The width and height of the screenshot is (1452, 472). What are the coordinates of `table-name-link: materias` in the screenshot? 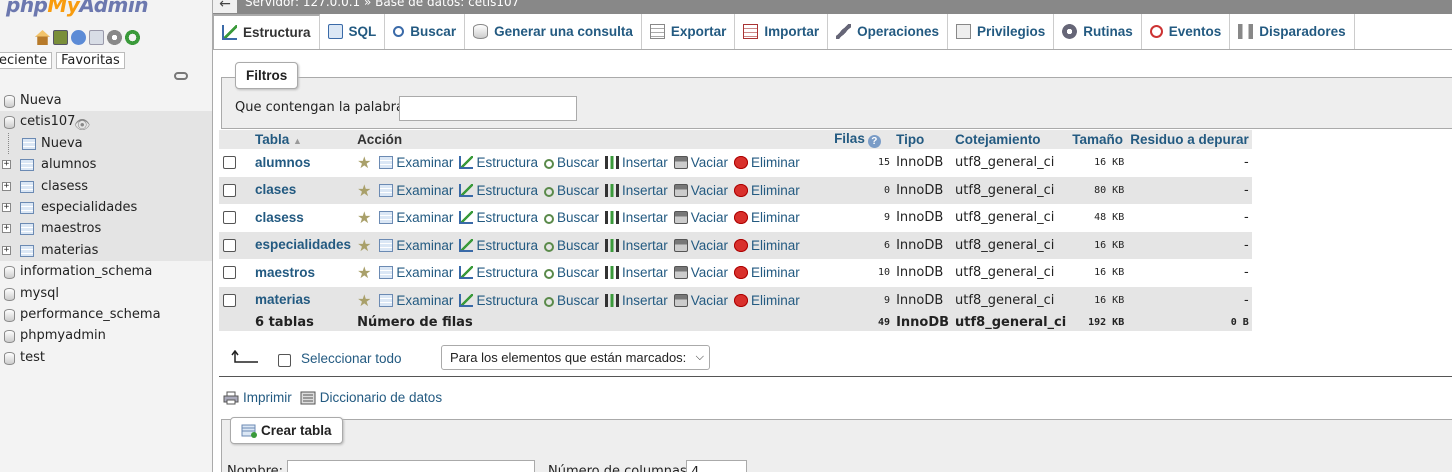 It's located at (283, 299).